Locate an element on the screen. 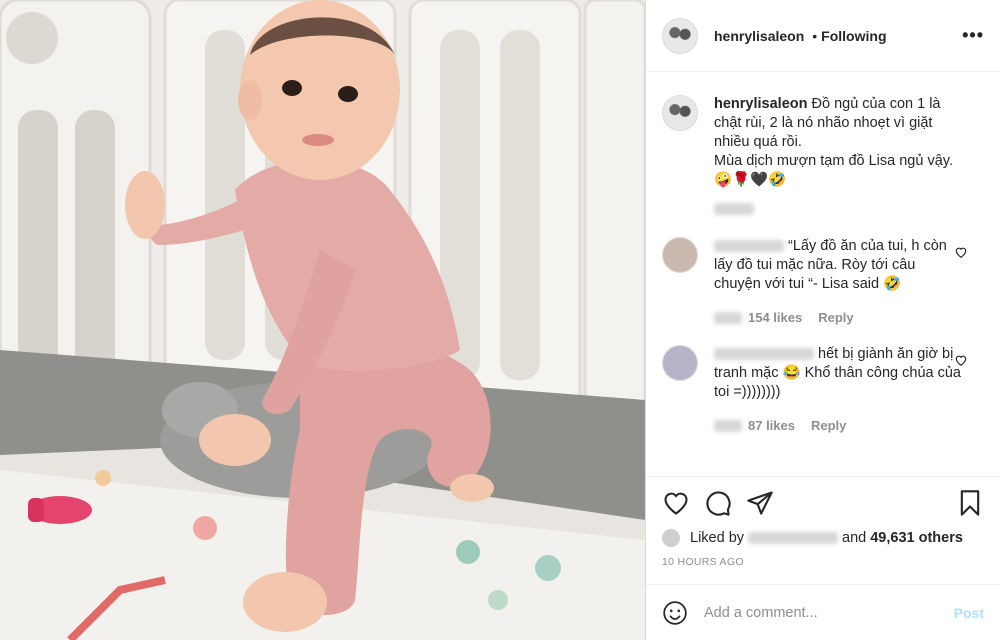 The image size is (1000, 640). more-icon: ••• is located at coordinates (973, 35).